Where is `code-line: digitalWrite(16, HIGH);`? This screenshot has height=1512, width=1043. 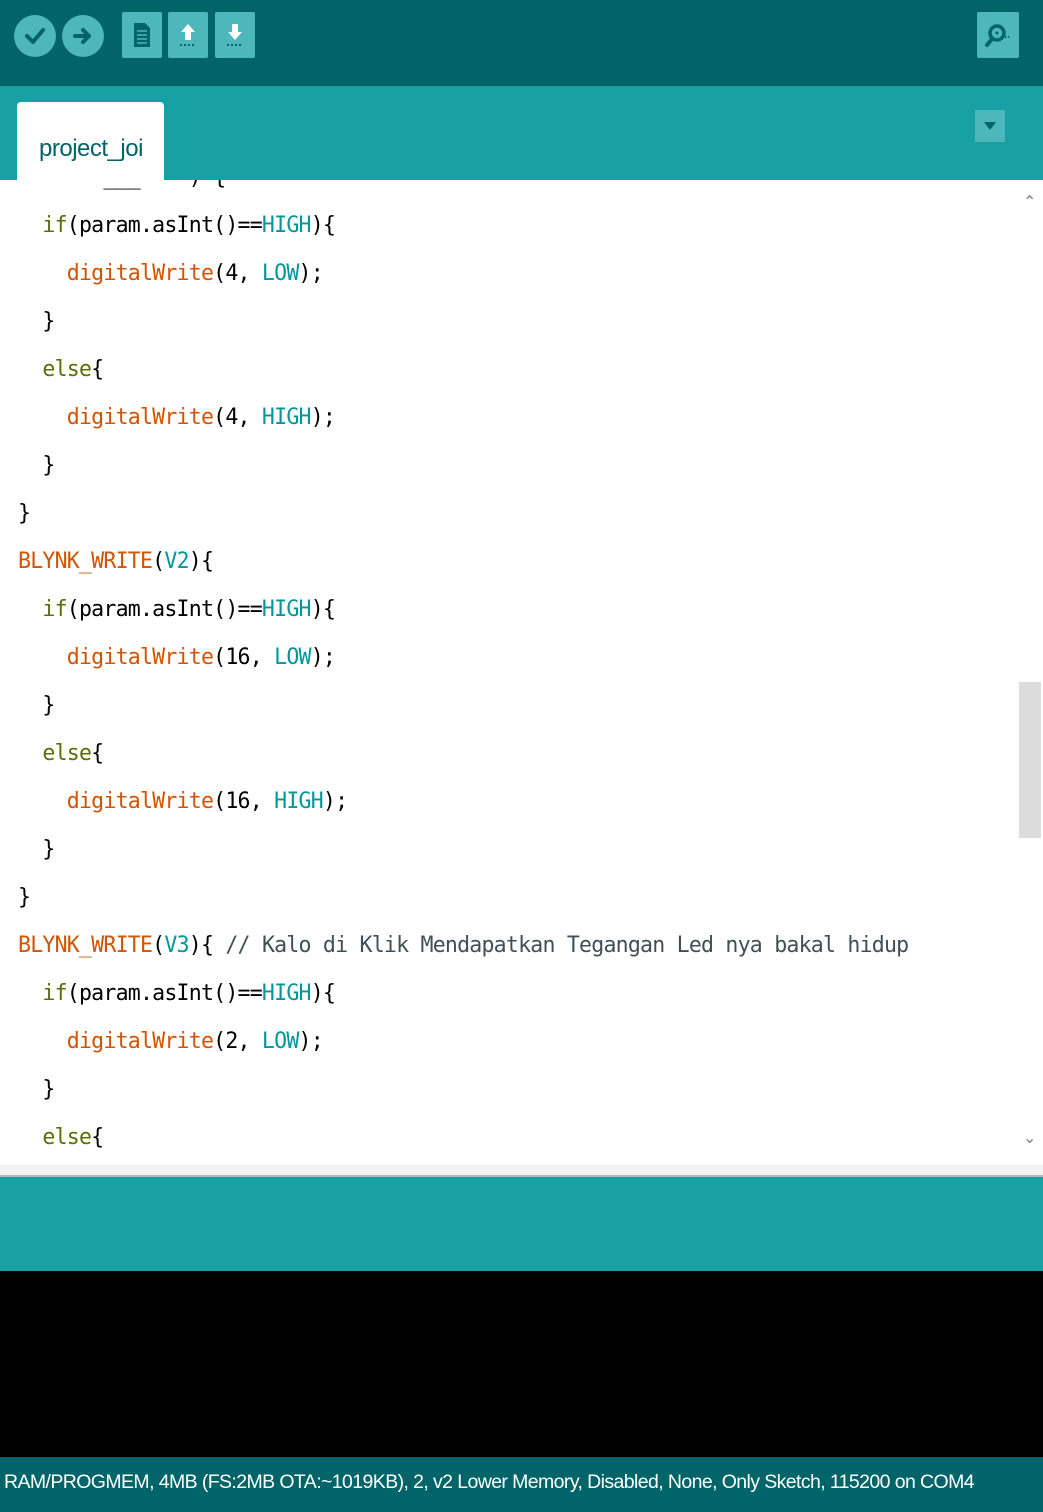
code-line: digitalWrite(16, HIGH); is located at coordinates (463, 802).